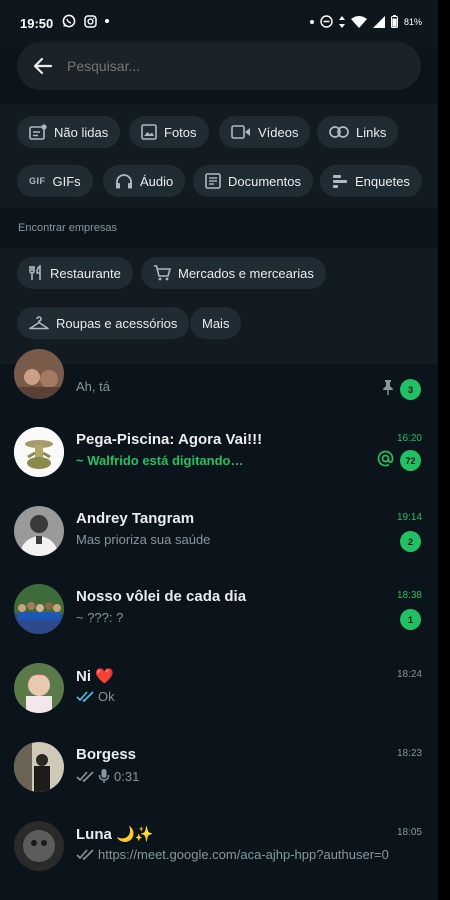 The image size is (450, 900). Describe the element at coordinates (341, 21) in the screenshot. I see `data-transfer-icon` at that location.